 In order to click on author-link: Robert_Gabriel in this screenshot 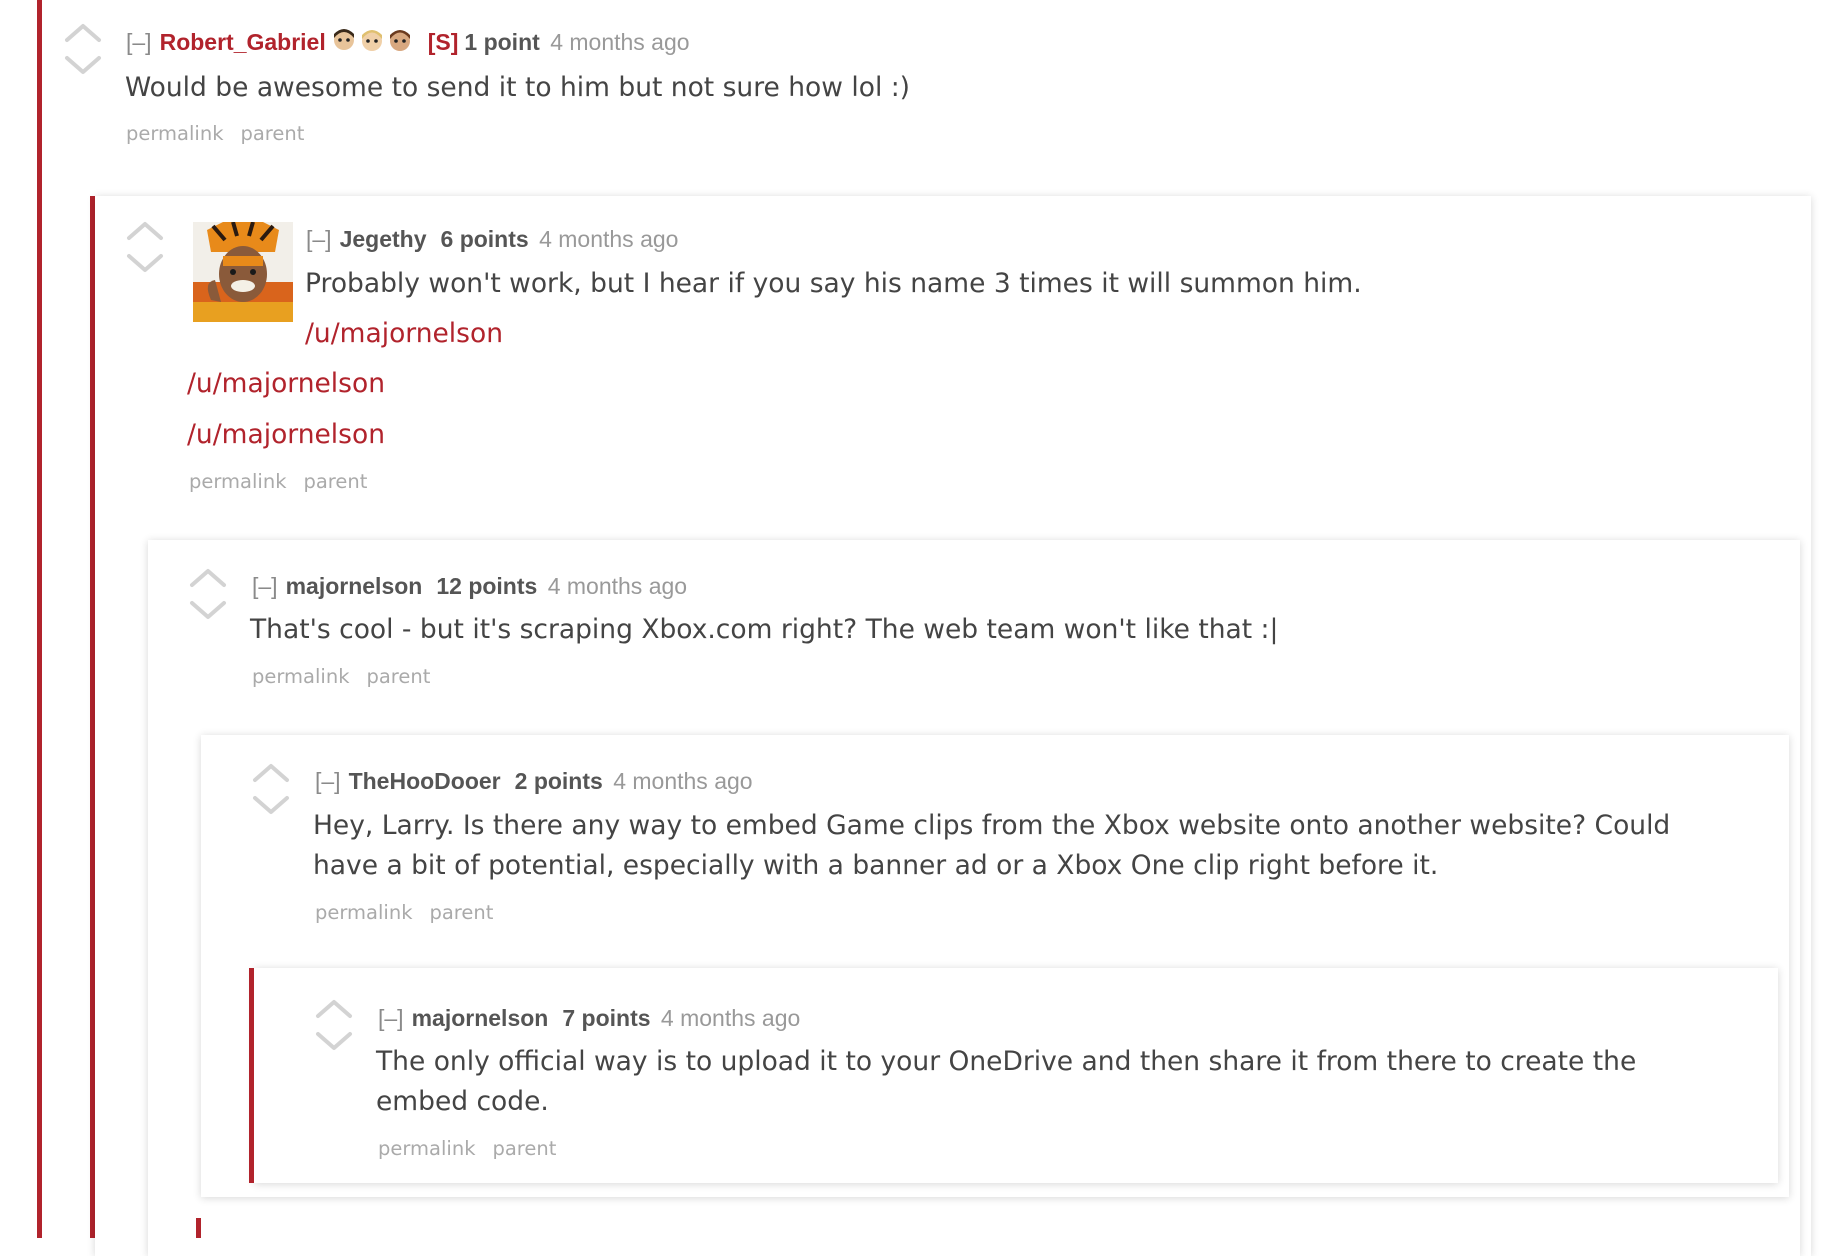, I will do `click(243, 42)`.